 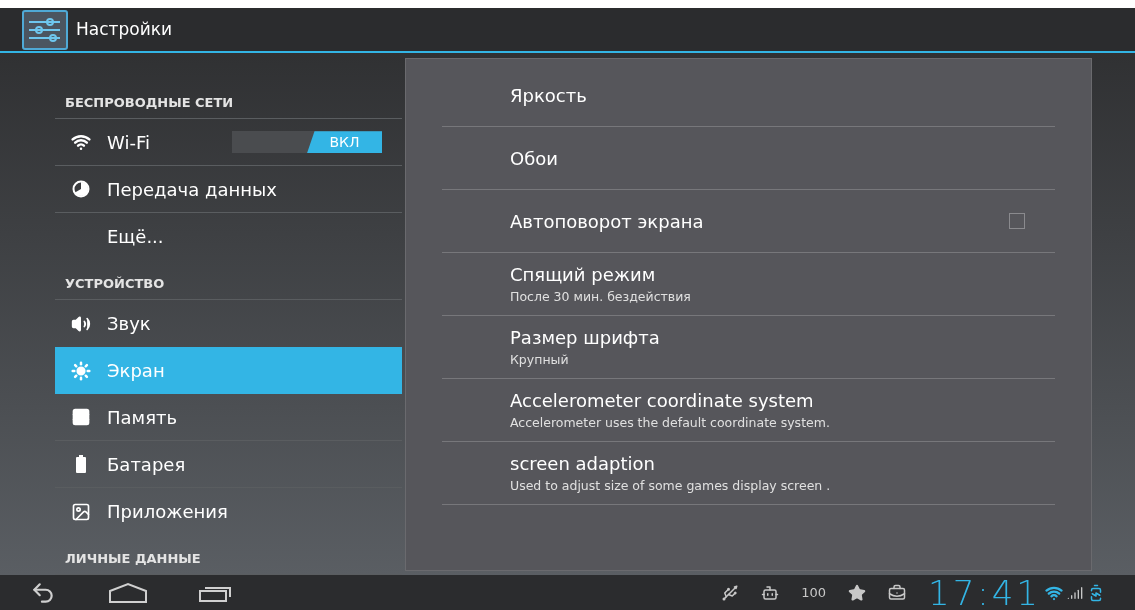 I want to click on setting-title: Accelerometer coordinate system, so click(x=662, y=401).